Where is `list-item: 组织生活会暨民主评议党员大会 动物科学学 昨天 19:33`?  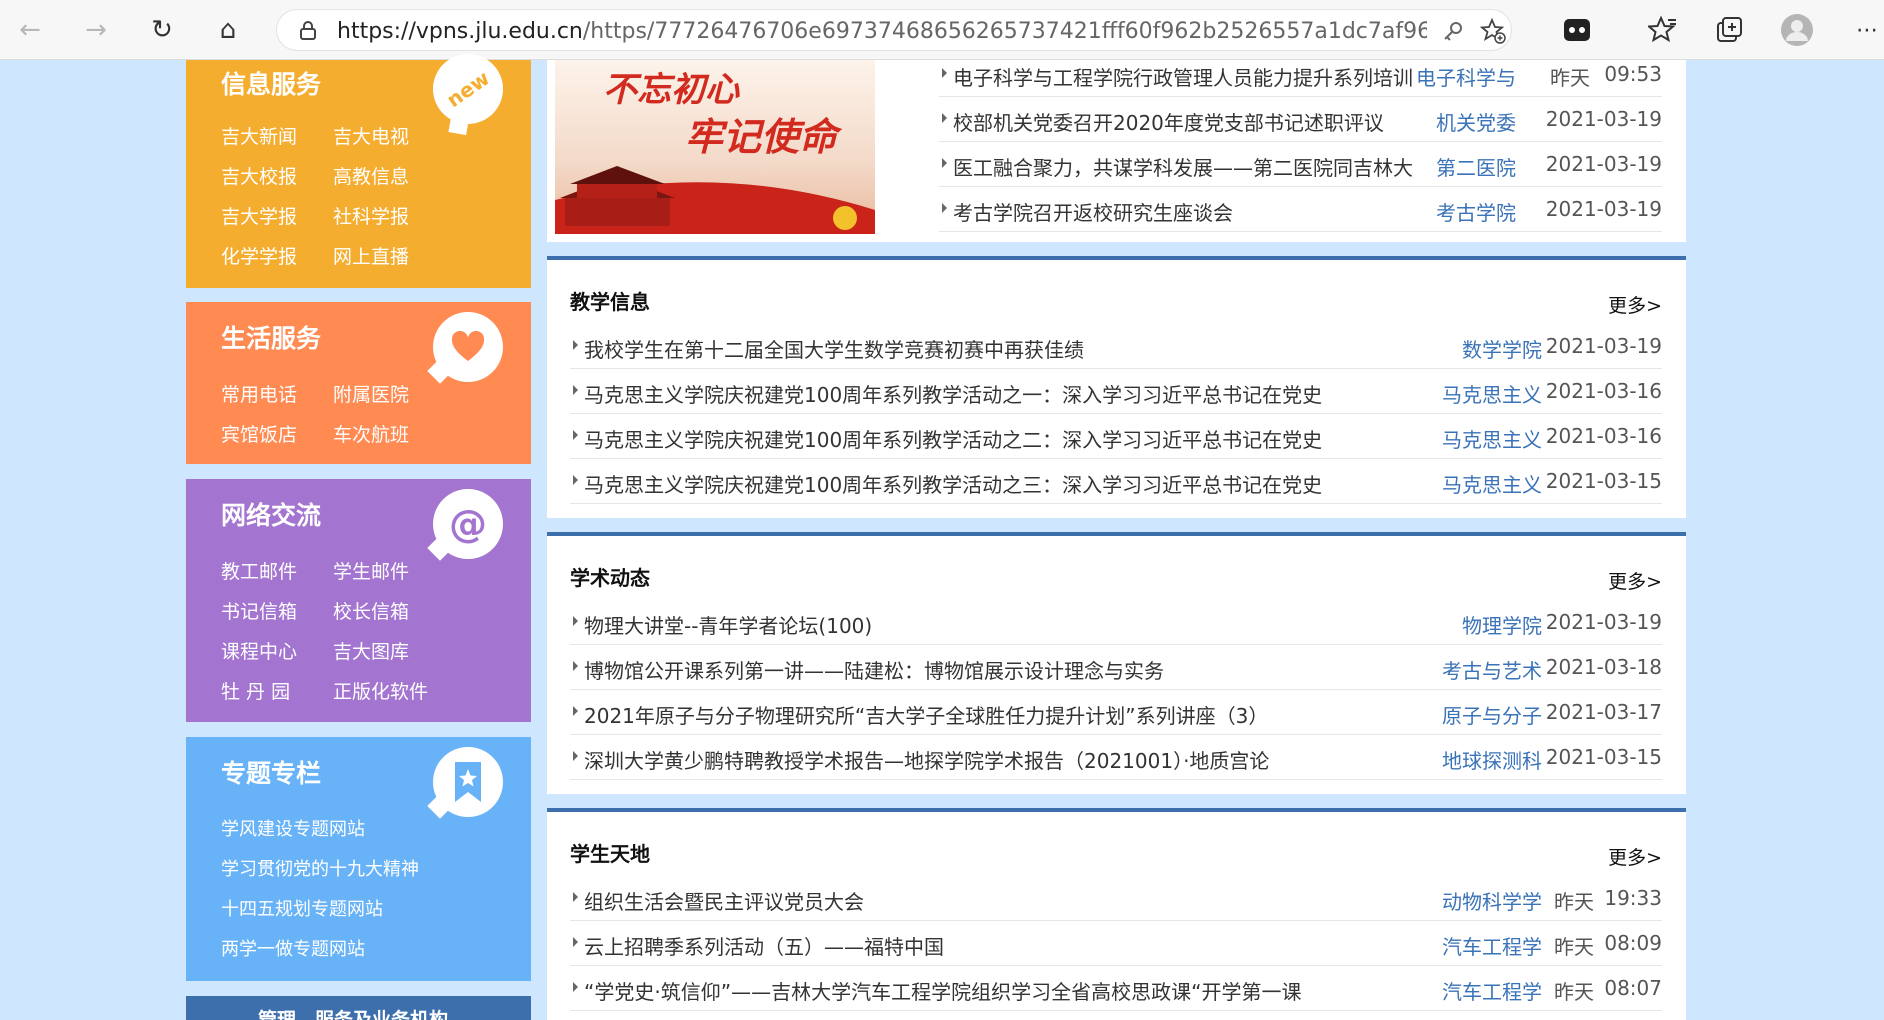 list-item: 组织生活会暨民主评议党员大会 动物科学学 昨天 19:33 is located at coordinates (1116, 898).